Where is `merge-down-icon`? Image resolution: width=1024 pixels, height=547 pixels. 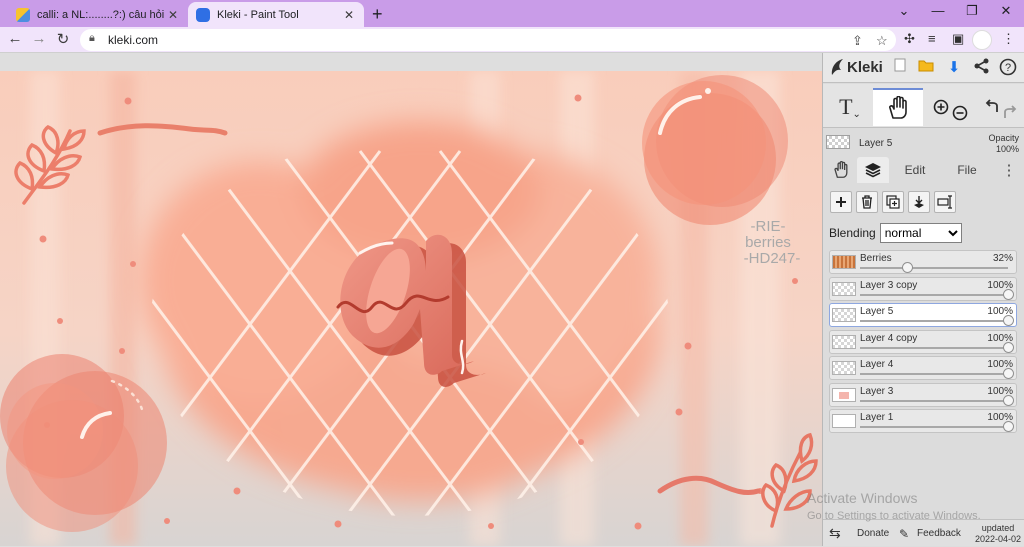 merge-down-icon is located at coordinates (919, 202).